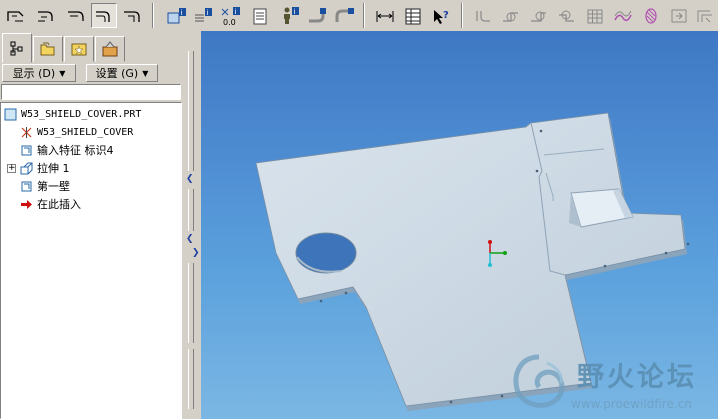 This screenshot has height=419, width=718. I want to click on datum-sketch-2-icon, so click(46, 15).